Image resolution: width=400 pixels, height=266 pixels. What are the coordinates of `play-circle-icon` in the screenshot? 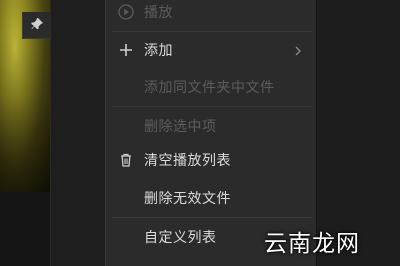 It's located at (126, 12).